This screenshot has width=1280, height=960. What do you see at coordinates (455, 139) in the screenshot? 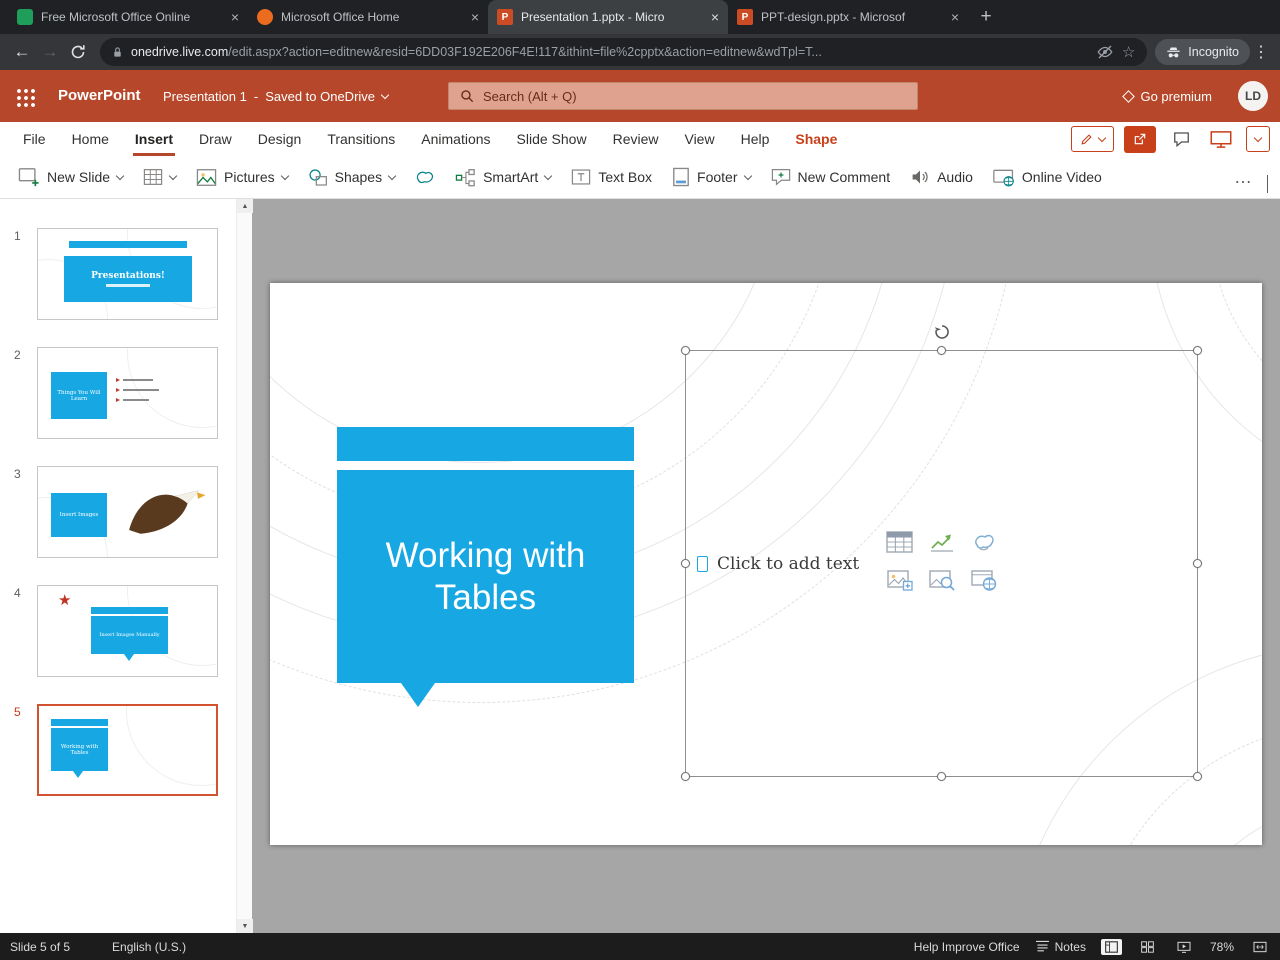
I see `menu-animations: Animations` at bounding box center [455, 139].